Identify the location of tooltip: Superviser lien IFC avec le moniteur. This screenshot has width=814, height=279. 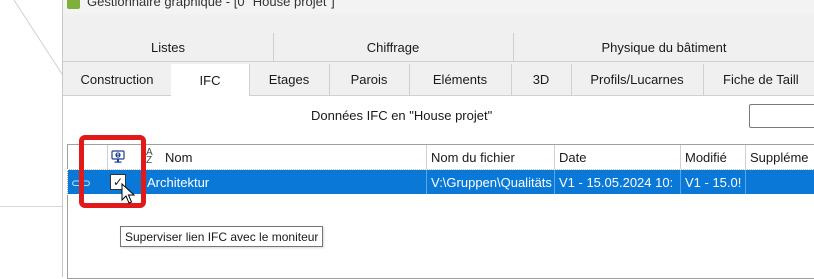
(222, 236).